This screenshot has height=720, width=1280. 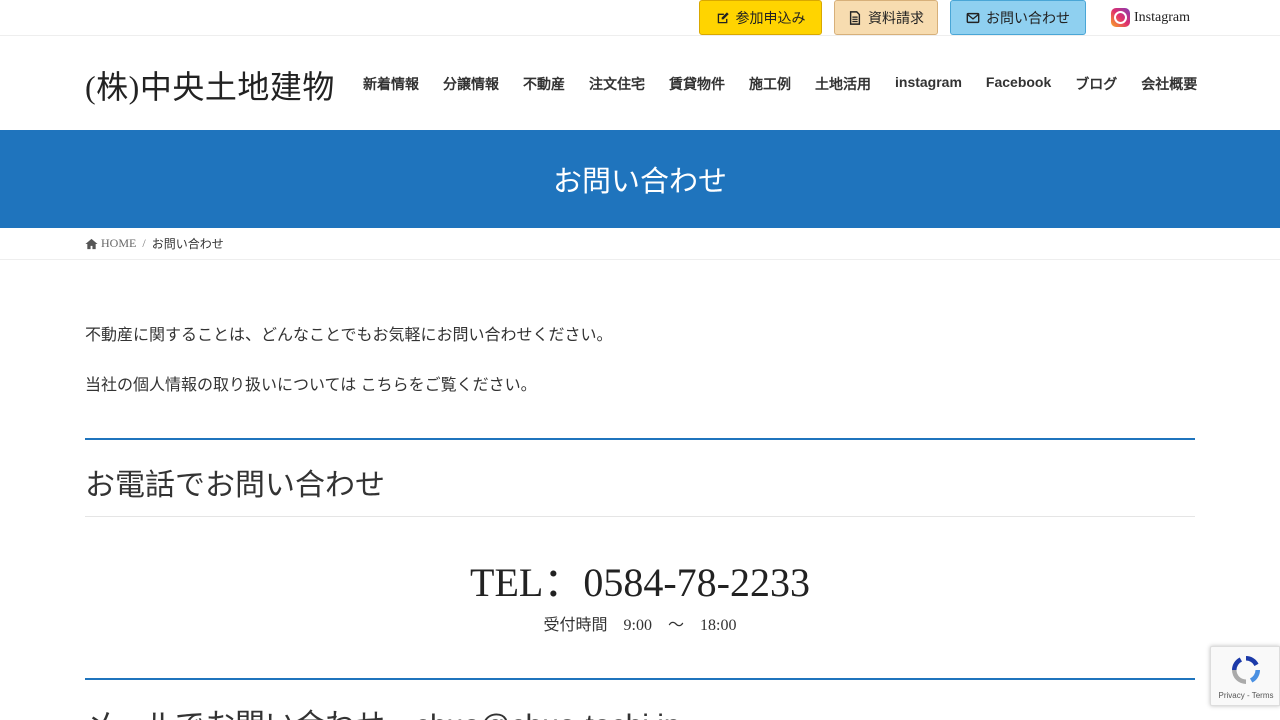 I want to click on privacy-text: 当社の個人情報の取り扱いについては こちらをご覧ください。, so click(x=311, y=383).